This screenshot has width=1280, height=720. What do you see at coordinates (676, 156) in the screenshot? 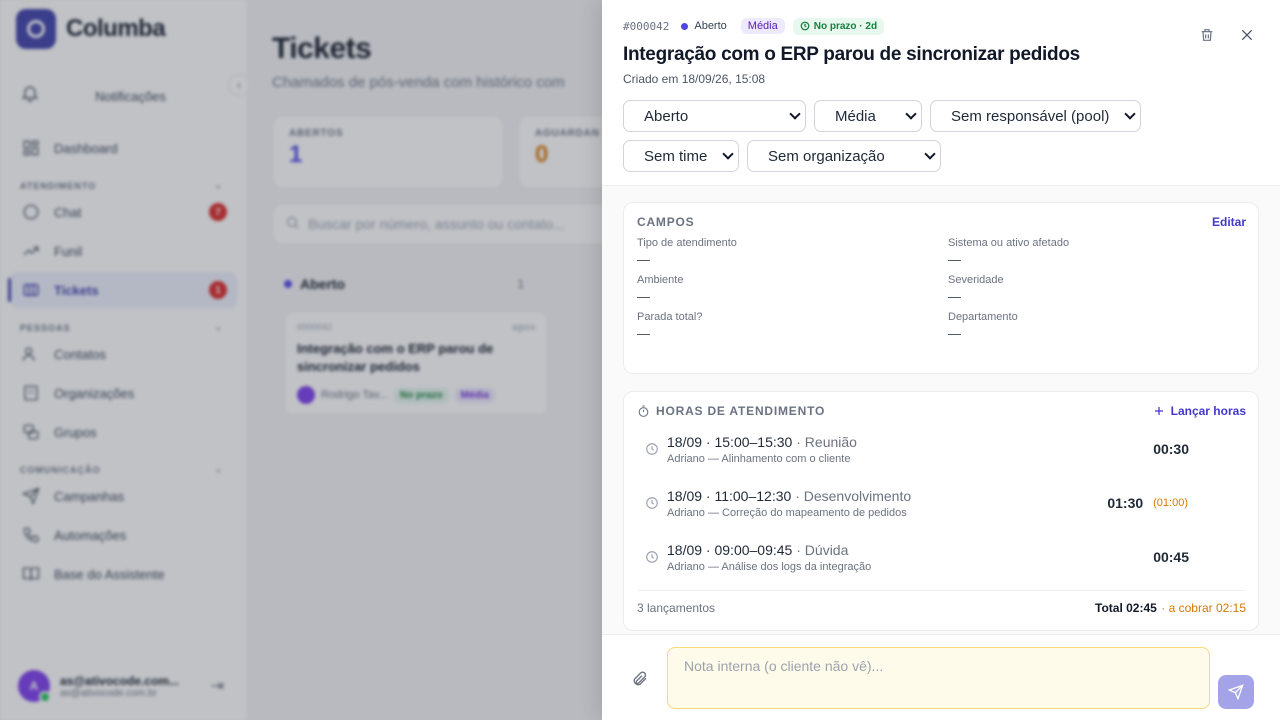
I see `team-select-value: Sem time` at bounding box center [676, 156].